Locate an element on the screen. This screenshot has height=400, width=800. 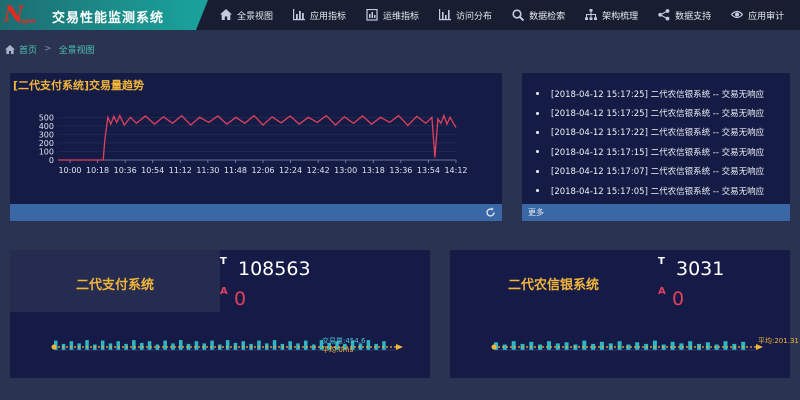
app-title: 交易性能监测系统 is located at coordinates (108, 18).